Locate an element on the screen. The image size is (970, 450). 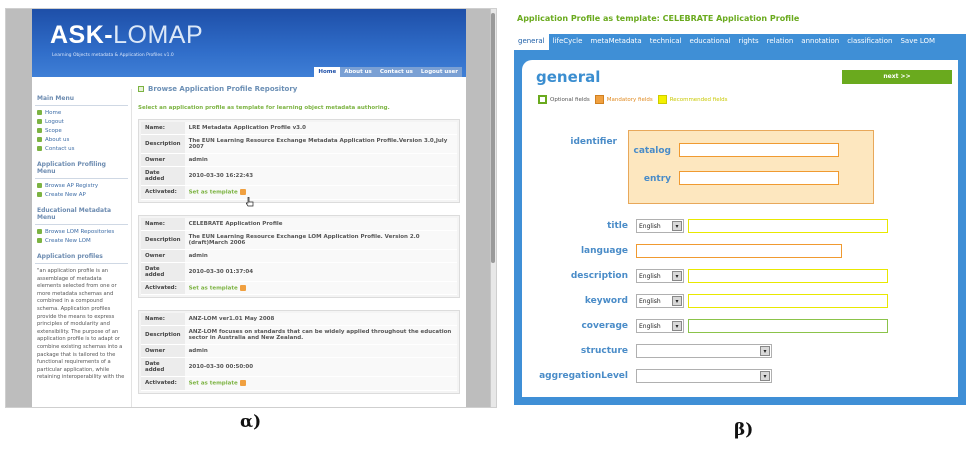
aggregation-level-label: aggregationLevel is located at coordinates (583, 376).